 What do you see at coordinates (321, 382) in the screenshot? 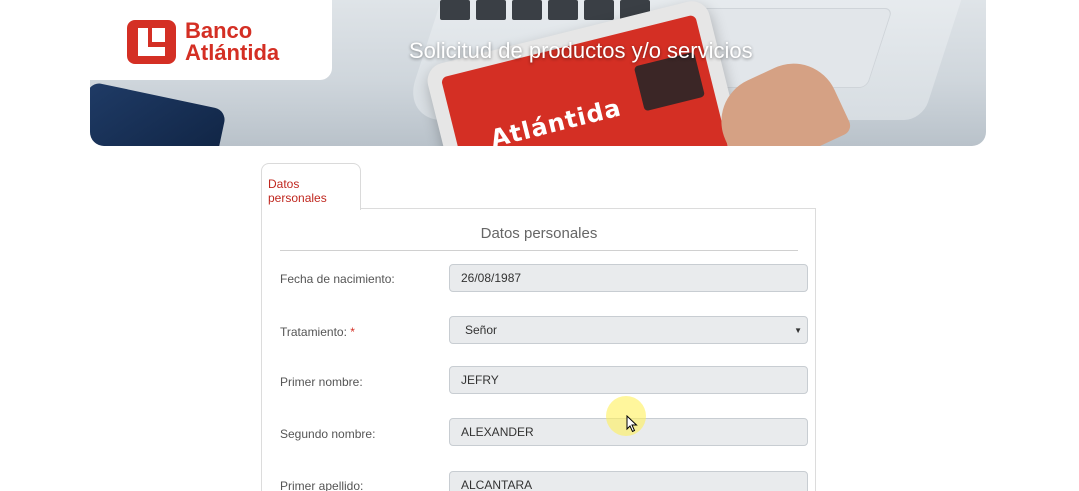
I see `first-name-label: Primer nombre:` at bounding box center [321, 382].